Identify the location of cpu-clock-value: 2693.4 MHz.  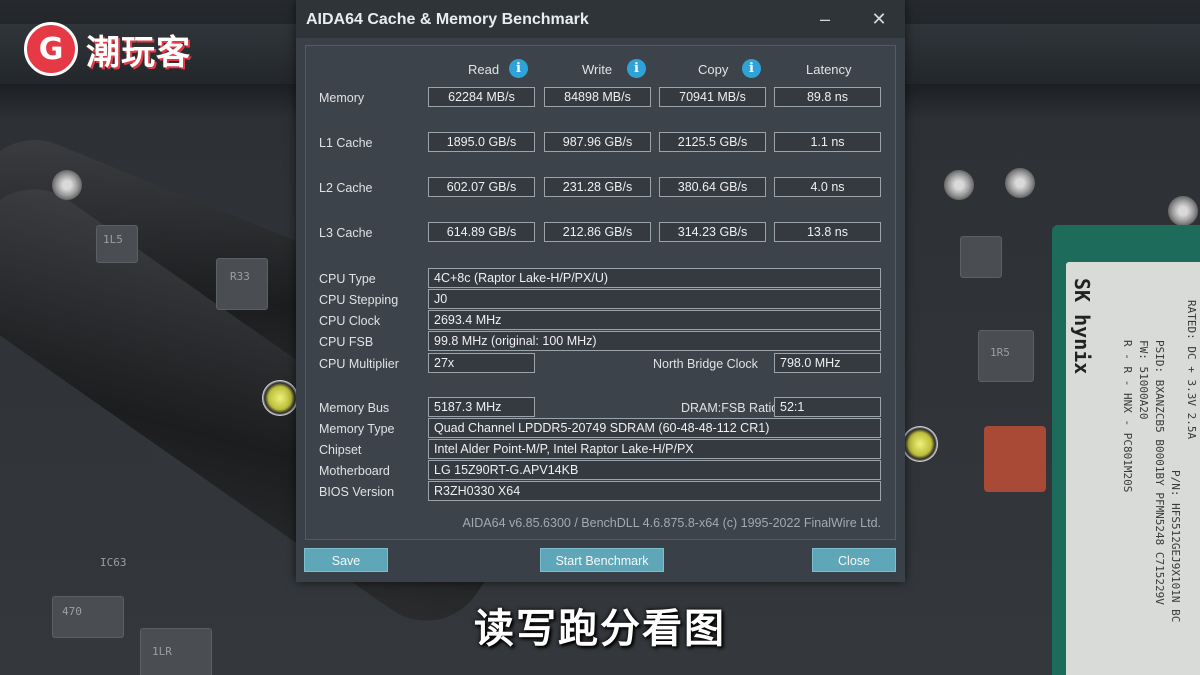
(654, 320).